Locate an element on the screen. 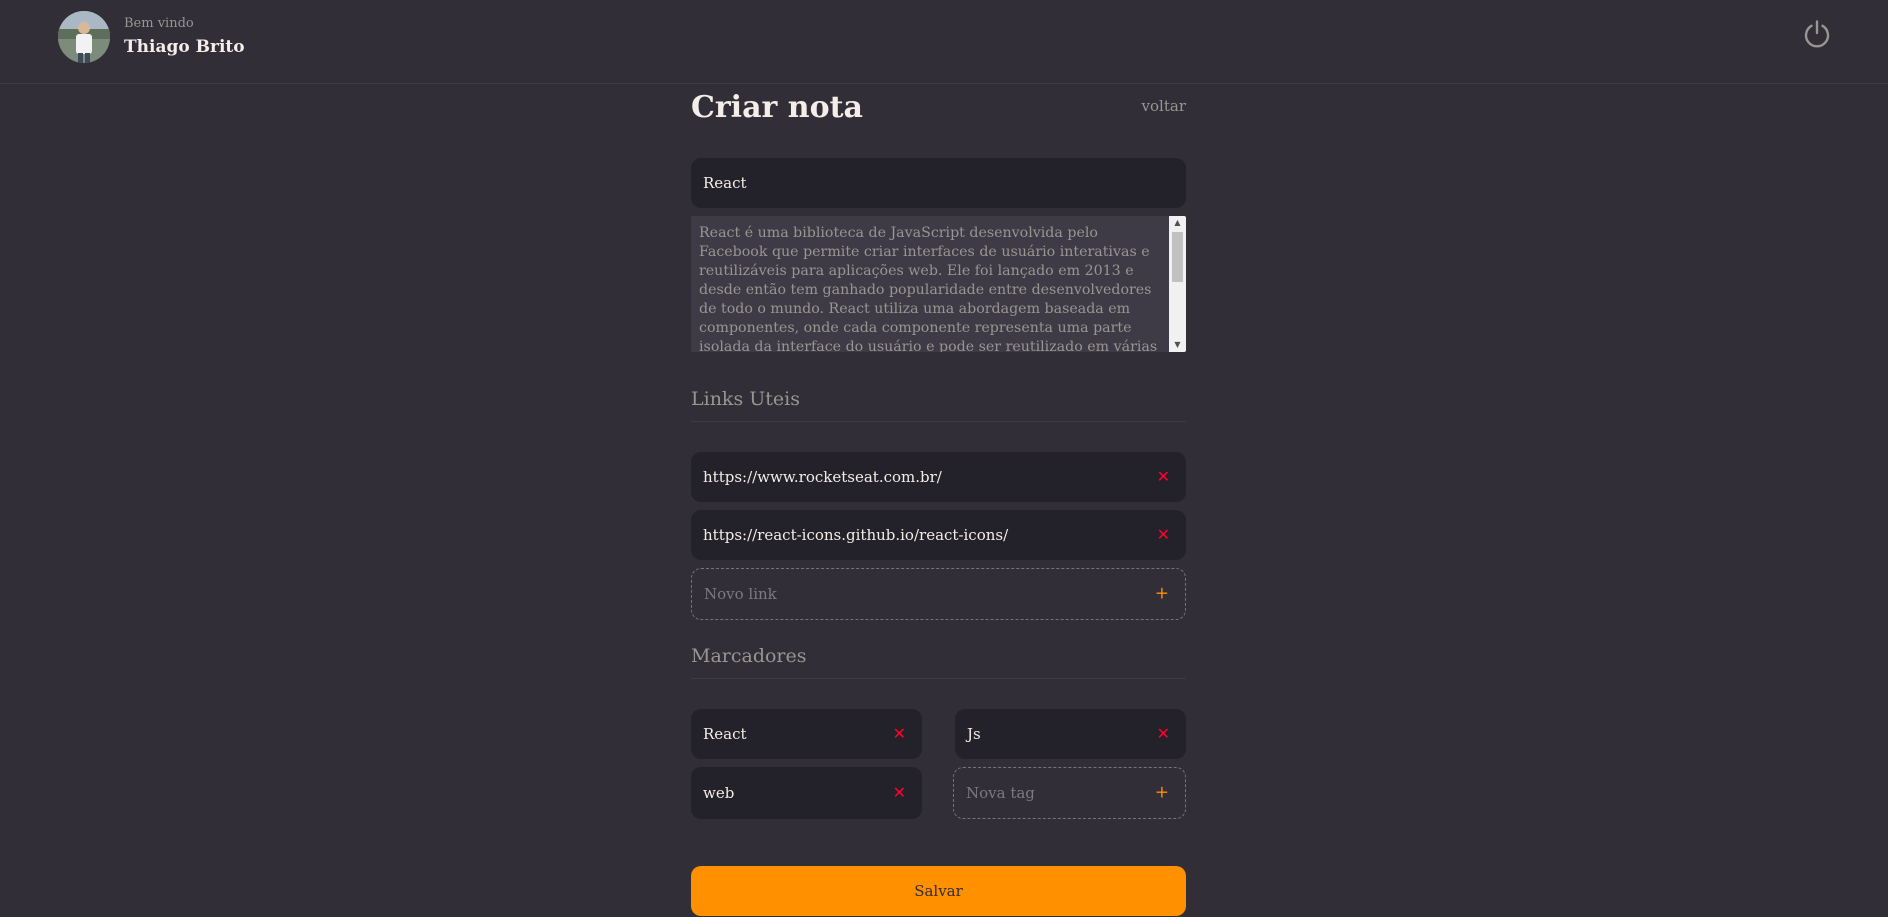 The height and width of the screenshot is (917, 1888). user-photo-icon is located at coordinates (84, 37).